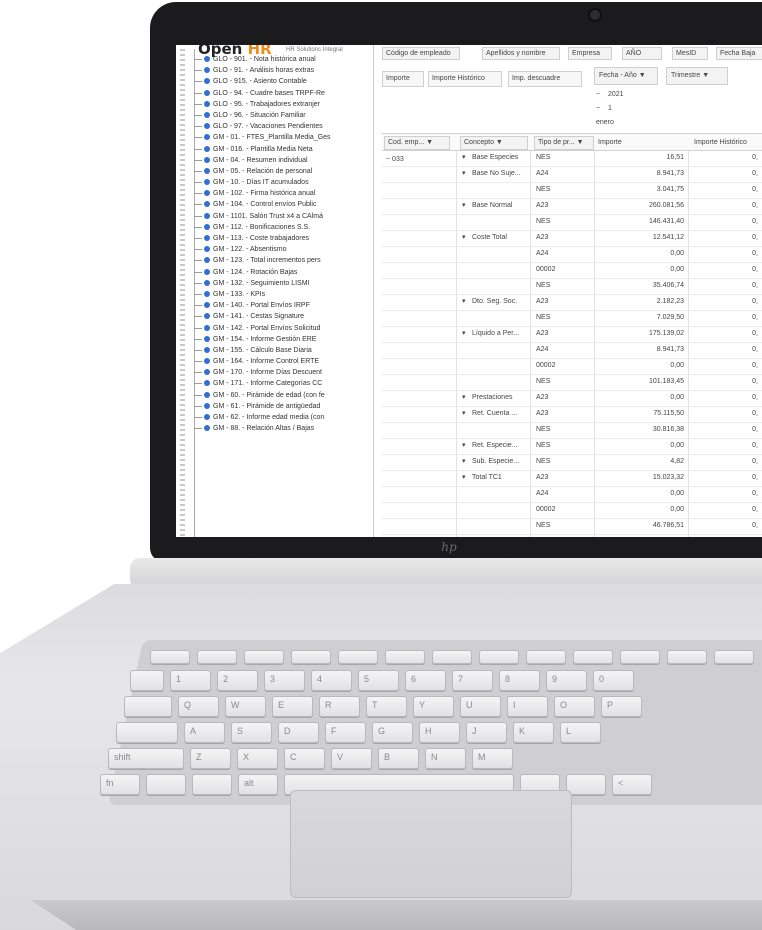  Describe the element at coordinates (147, 680) in the screenshot. I see `key-tilde` at that location.